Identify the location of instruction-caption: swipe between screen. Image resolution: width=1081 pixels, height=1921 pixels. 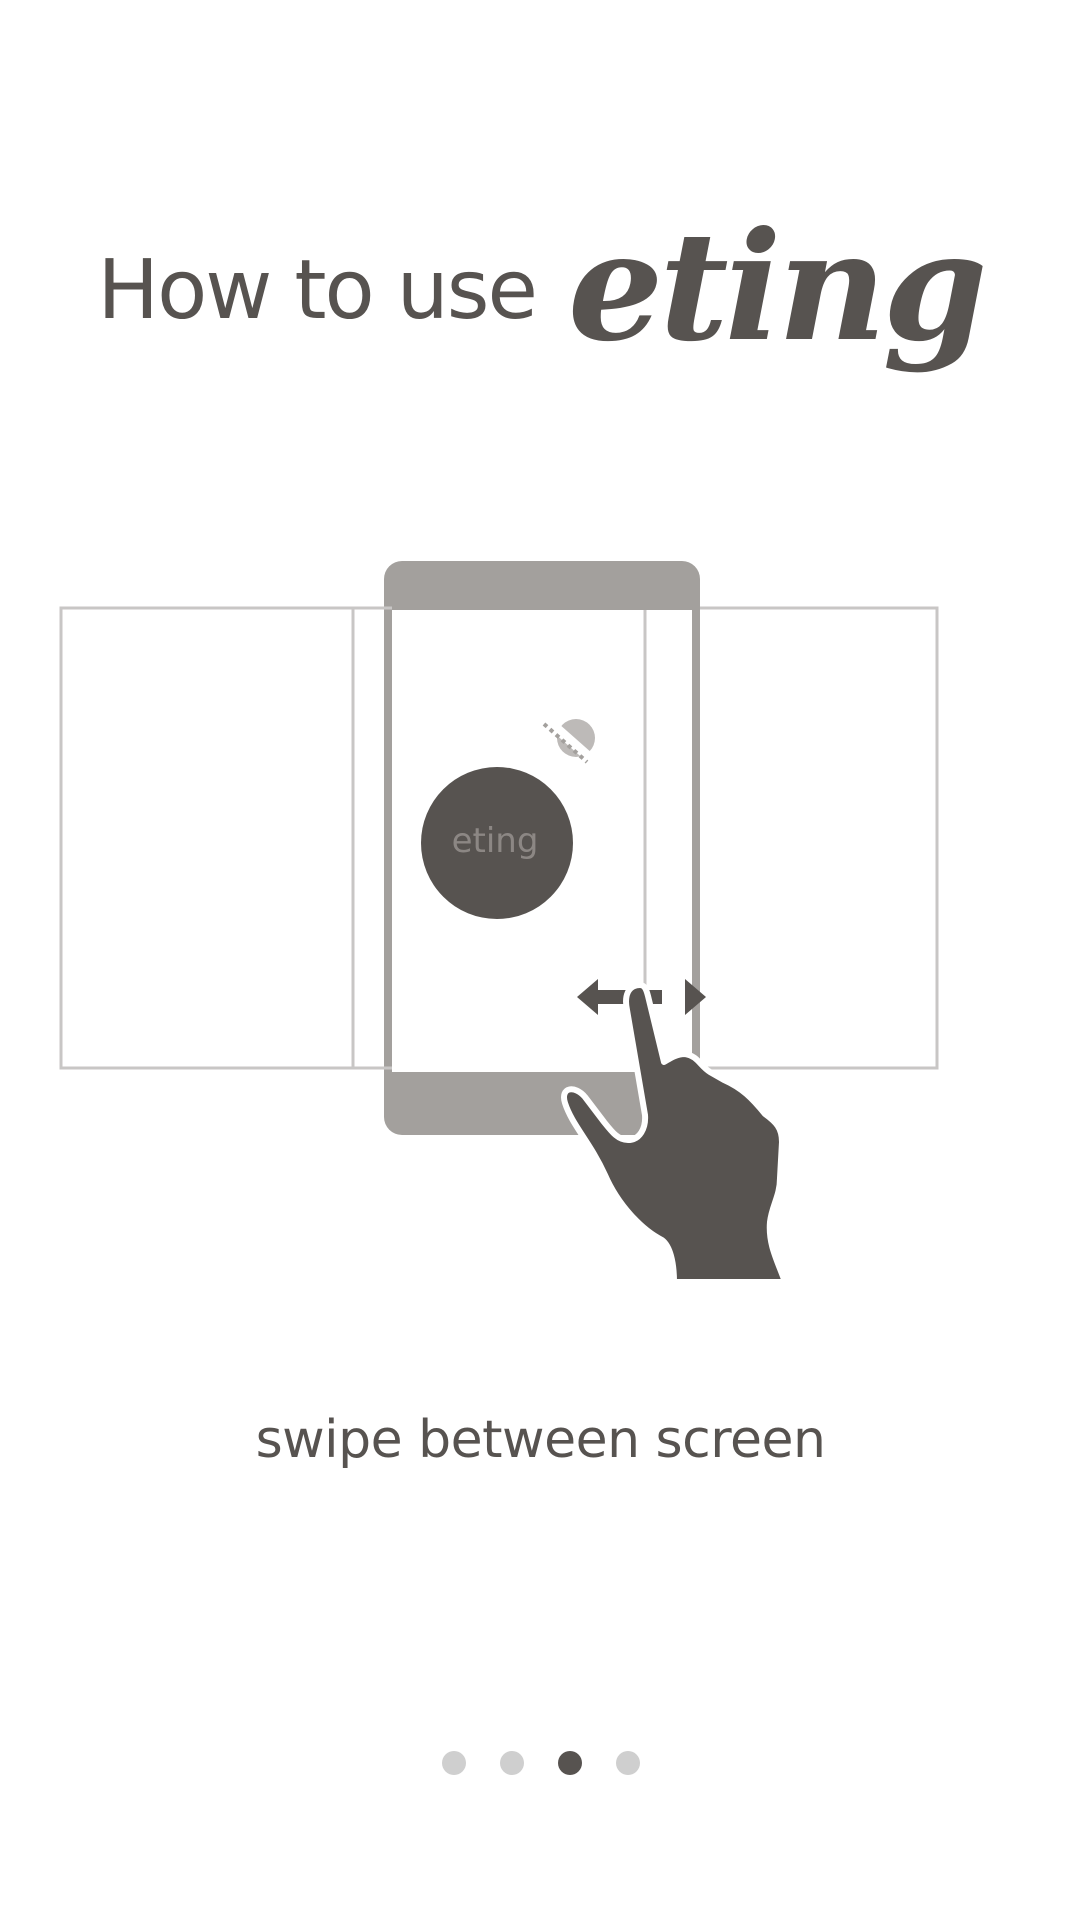
(540, 1440).